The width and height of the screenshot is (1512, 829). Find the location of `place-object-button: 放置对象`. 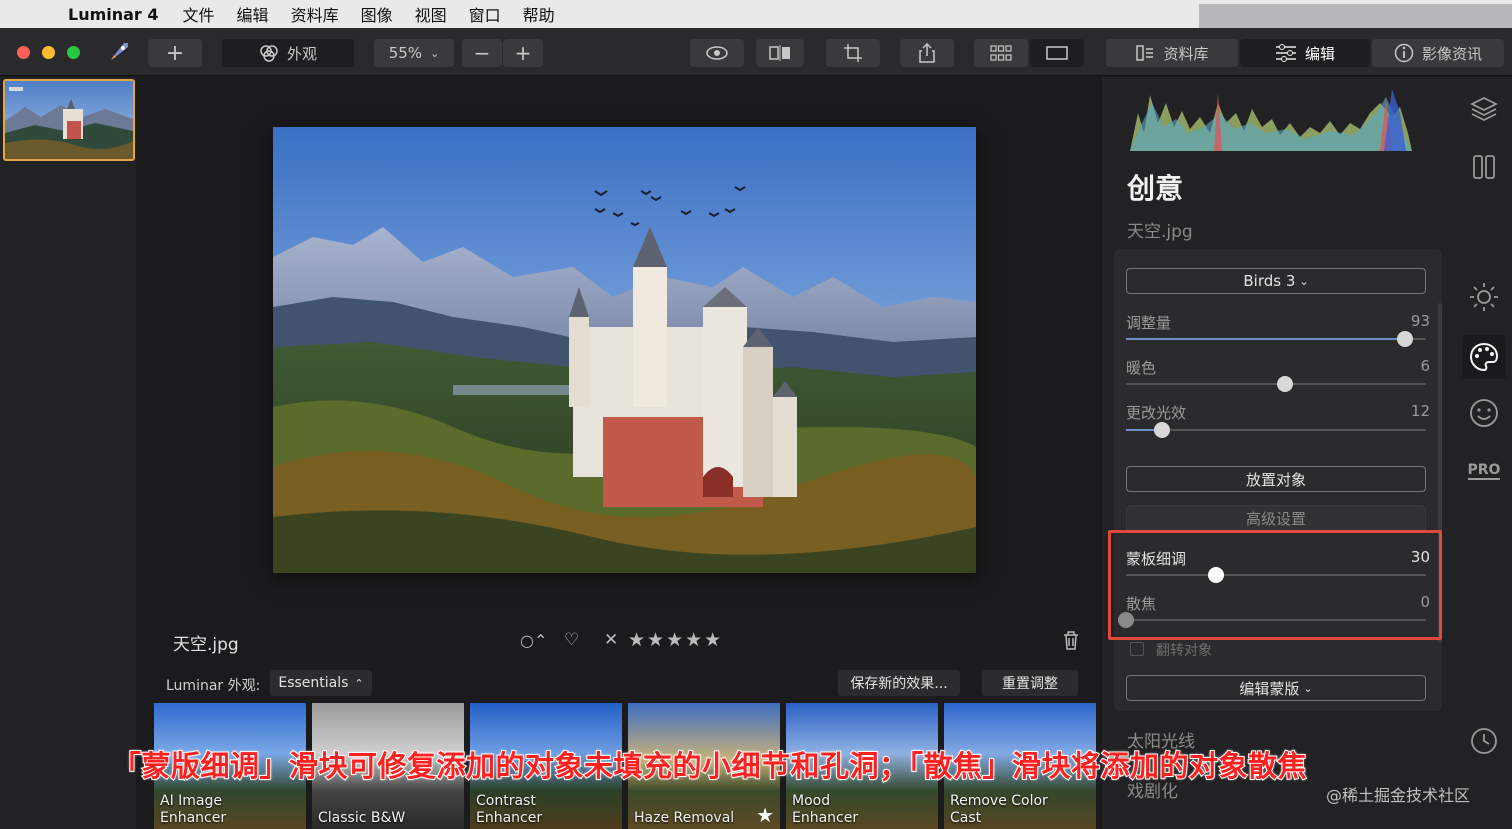

place-object-button: 放置对象 is located at coordinates (1276, 479).